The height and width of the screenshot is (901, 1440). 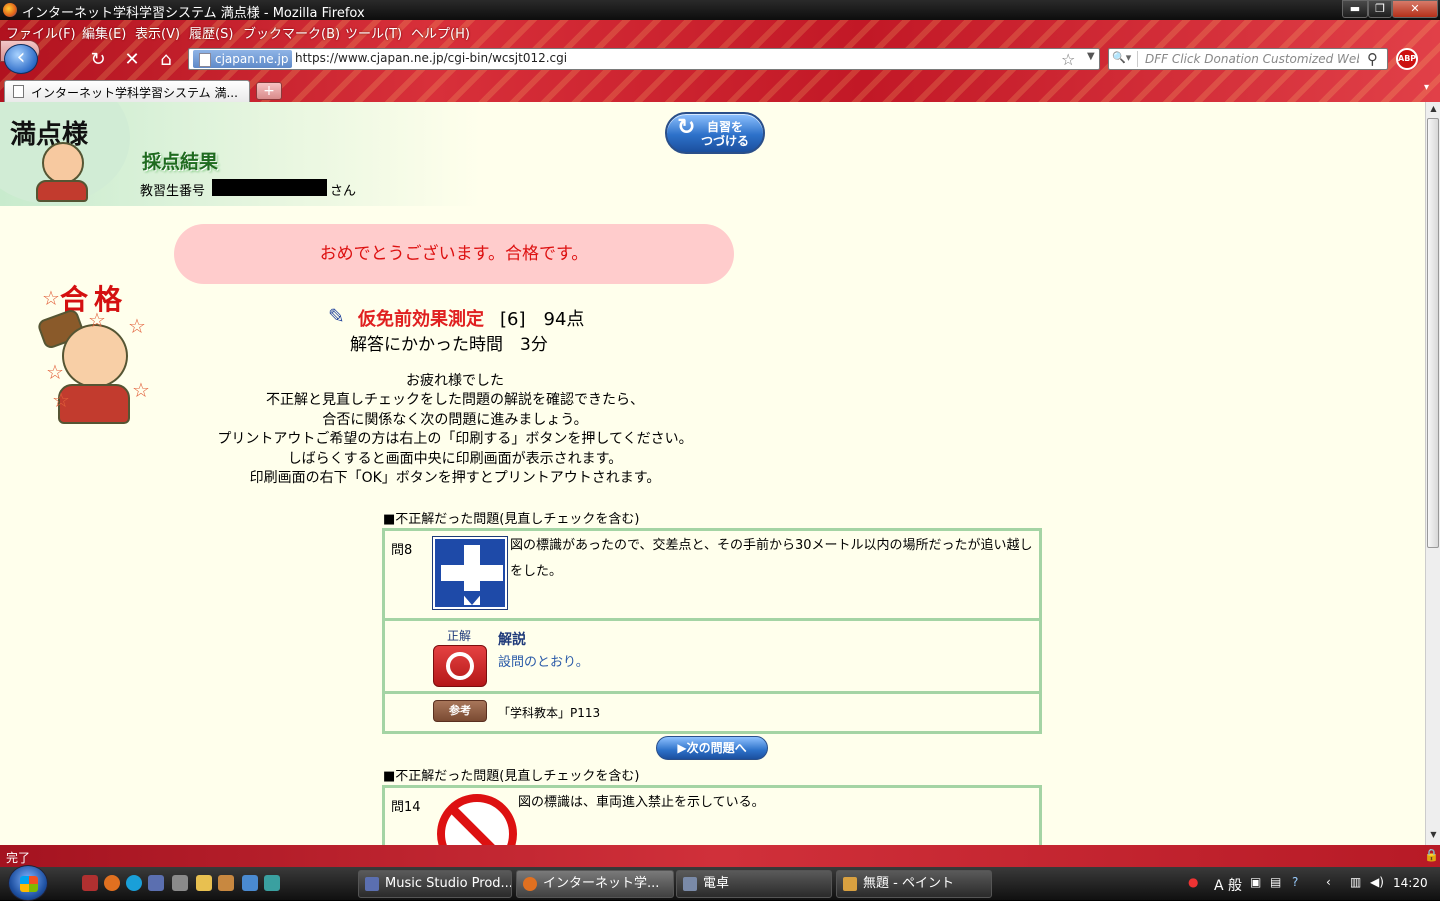 I want to click on tray-icon: ▣, so click(x=1255, y=882).